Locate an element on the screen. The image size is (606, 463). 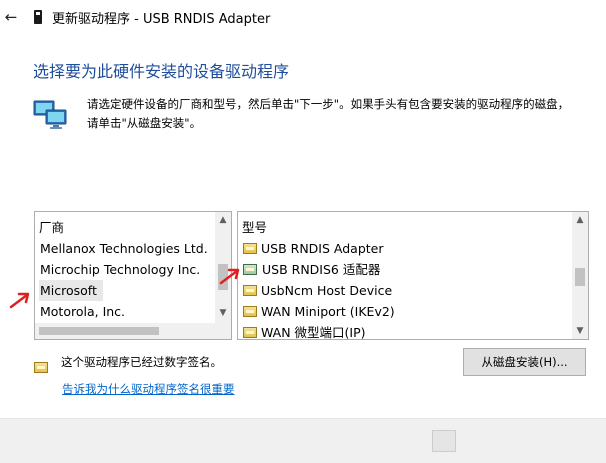
usb-device-icon is located at coordinates (38, 17).